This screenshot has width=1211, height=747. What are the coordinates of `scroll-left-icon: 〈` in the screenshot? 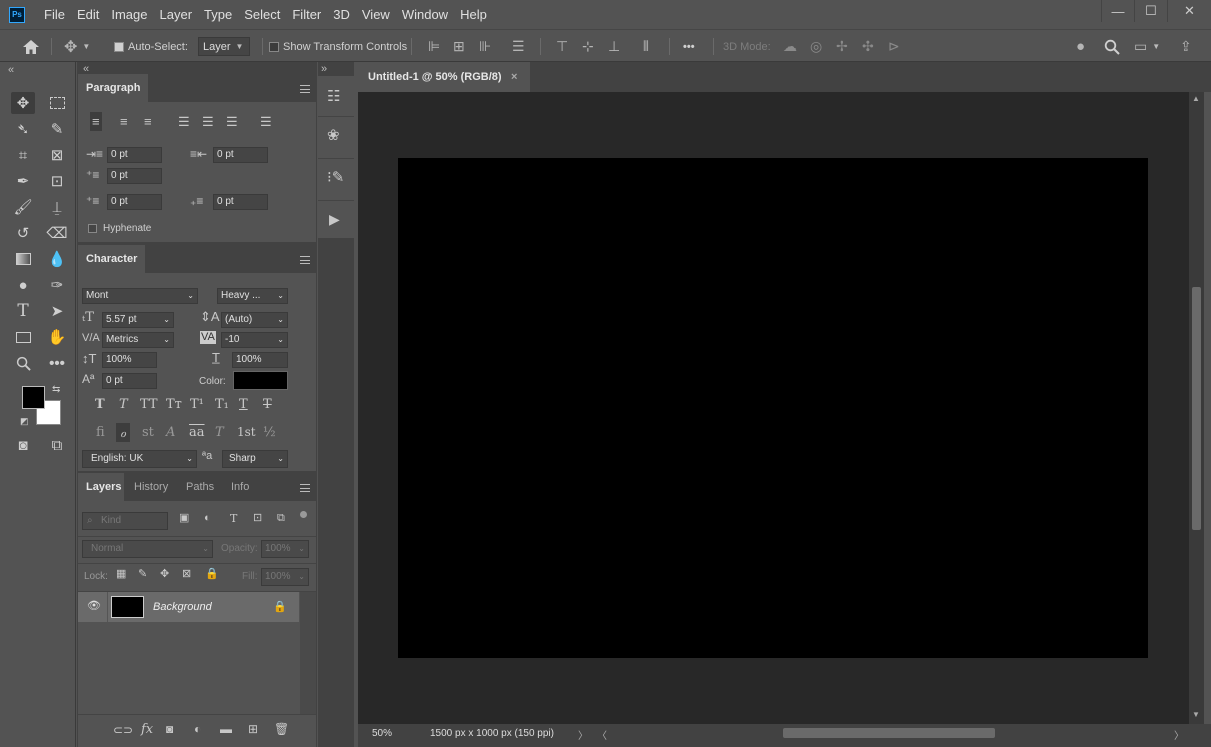 It's located at (602, 734).